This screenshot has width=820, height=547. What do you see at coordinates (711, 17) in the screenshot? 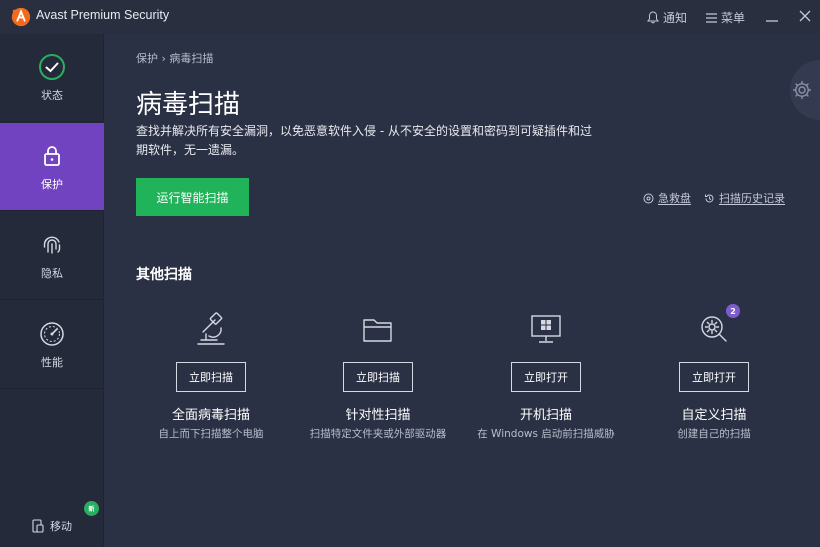
I see `hamburger-icon` at bounding box center [711, 17].